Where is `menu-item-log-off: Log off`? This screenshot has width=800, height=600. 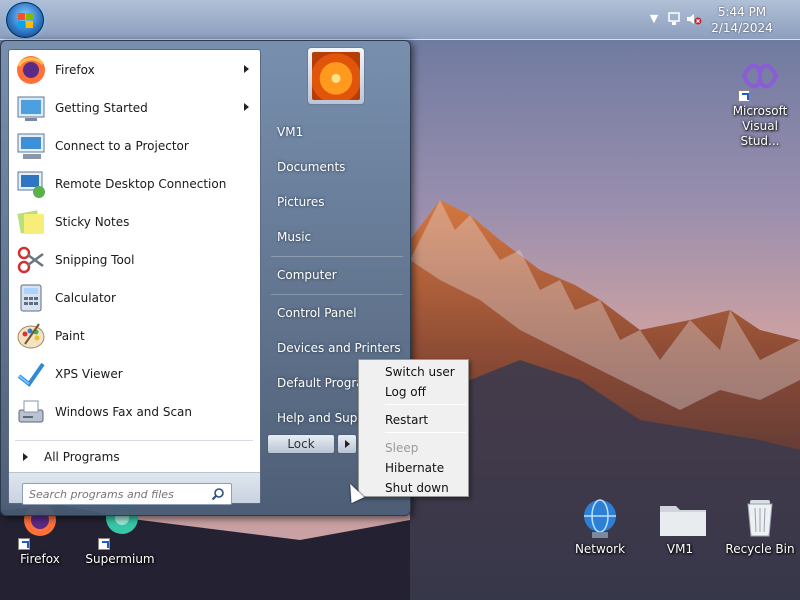 menu-item-log-off: Log off is located at coordinates (413, 392).